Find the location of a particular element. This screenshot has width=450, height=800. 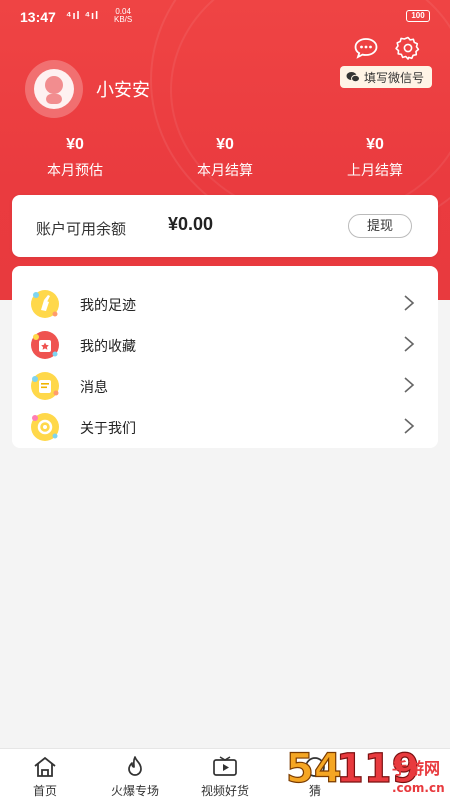

message-button is located at coordinates (366, 48).